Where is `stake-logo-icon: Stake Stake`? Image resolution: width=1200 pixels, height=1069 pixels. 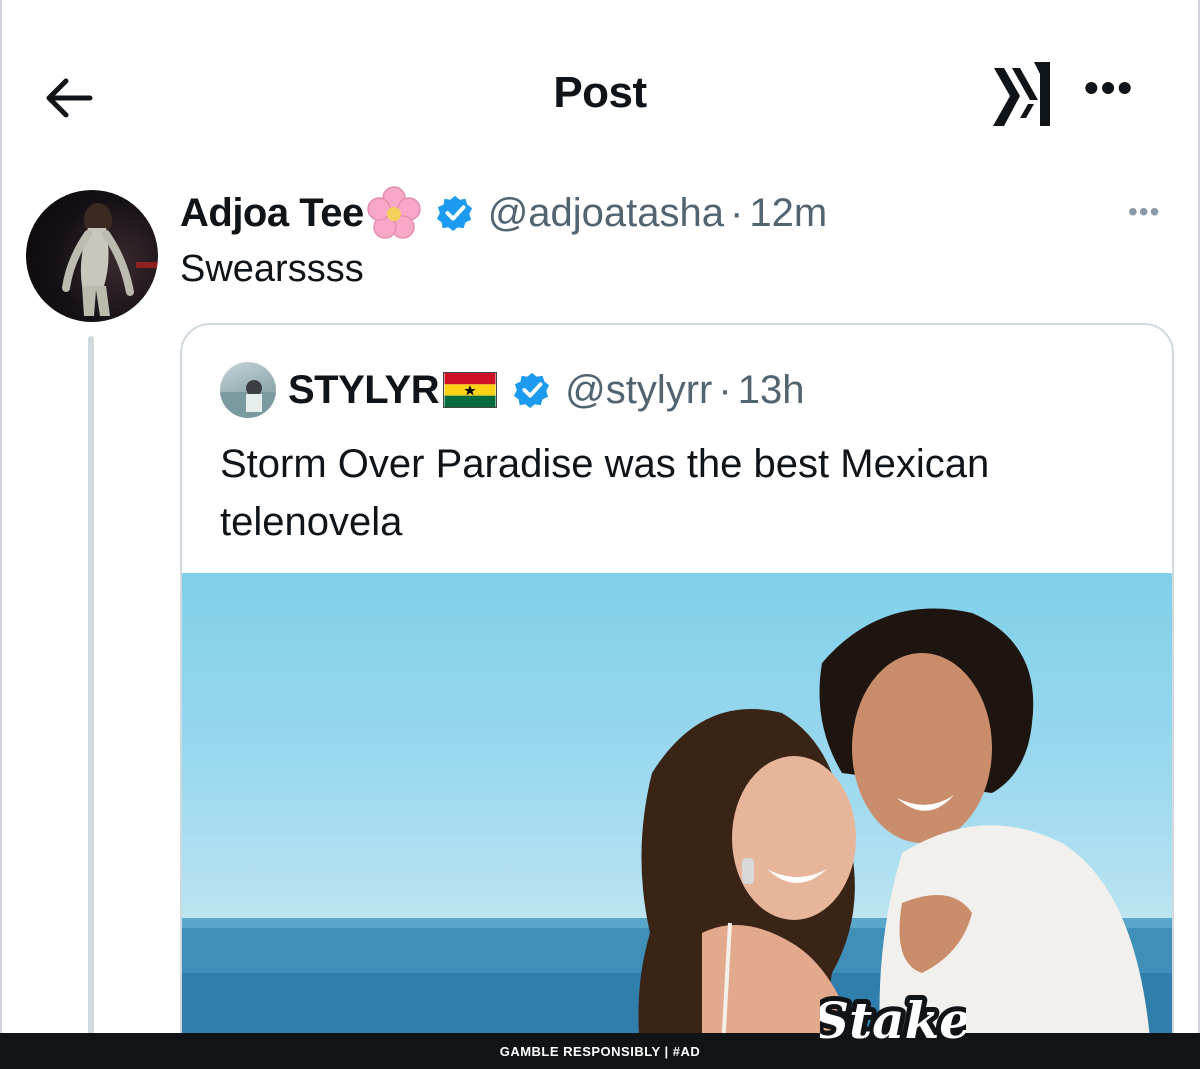 stake-logo-icon: Stake Stake is located at coordinates (893, 1020).